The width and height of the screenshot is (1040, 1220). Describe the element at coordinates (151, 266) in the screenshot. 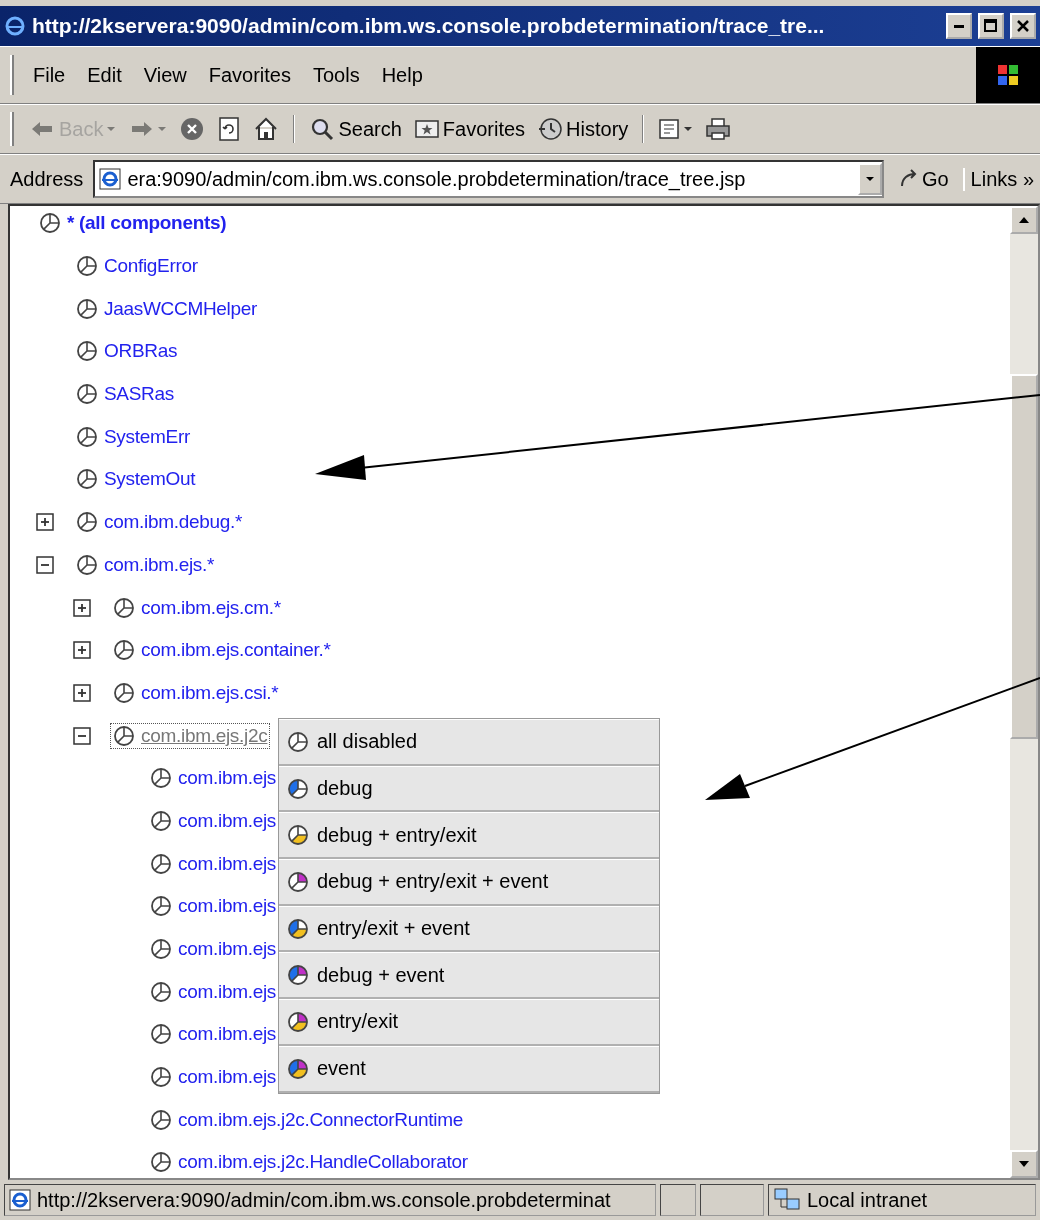

I see `tree-item: ConfigError` at that location.